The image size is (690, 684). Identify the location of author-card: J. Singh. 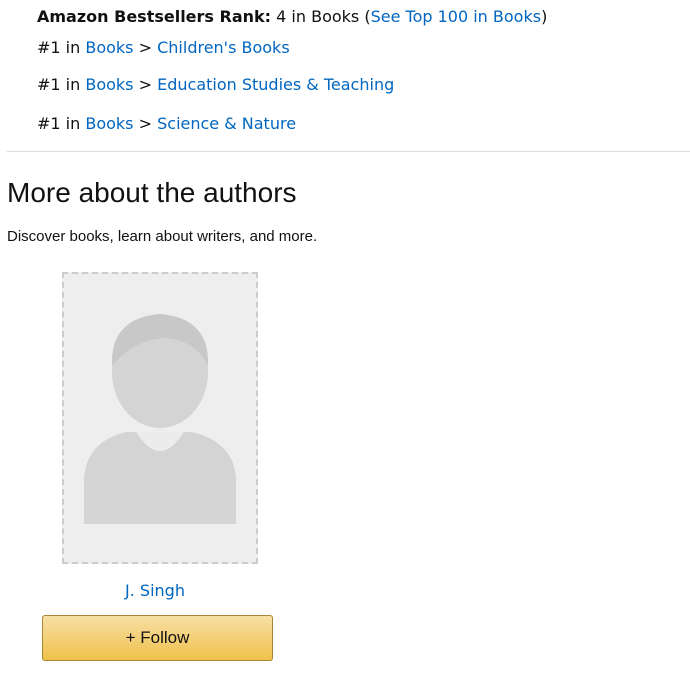
(160, 436).